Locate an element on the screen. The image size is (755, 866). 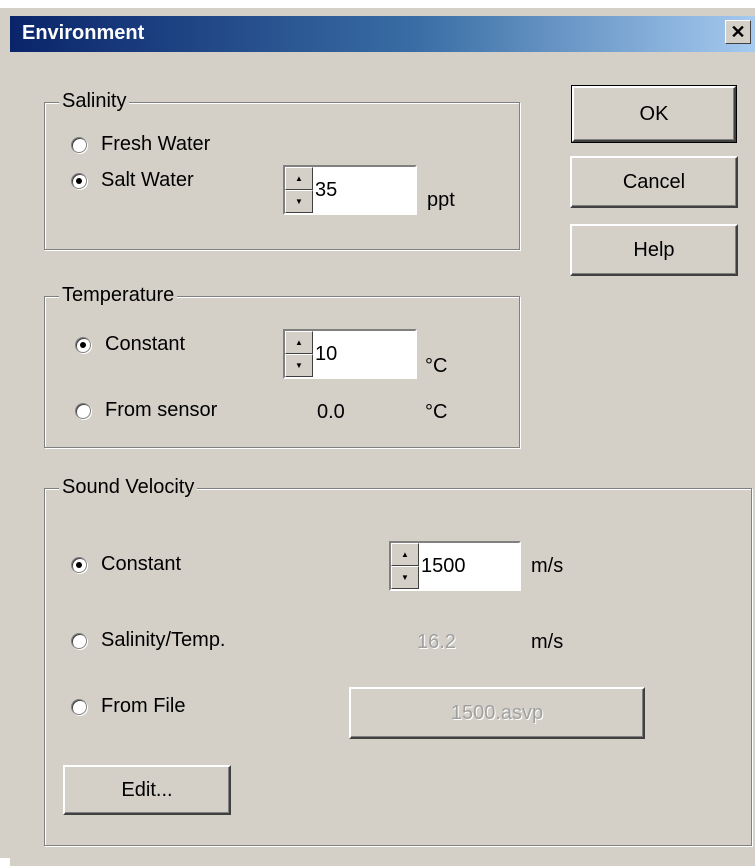
temperature-spinner: ▲ ▼ is located at coordinates (350, 354).